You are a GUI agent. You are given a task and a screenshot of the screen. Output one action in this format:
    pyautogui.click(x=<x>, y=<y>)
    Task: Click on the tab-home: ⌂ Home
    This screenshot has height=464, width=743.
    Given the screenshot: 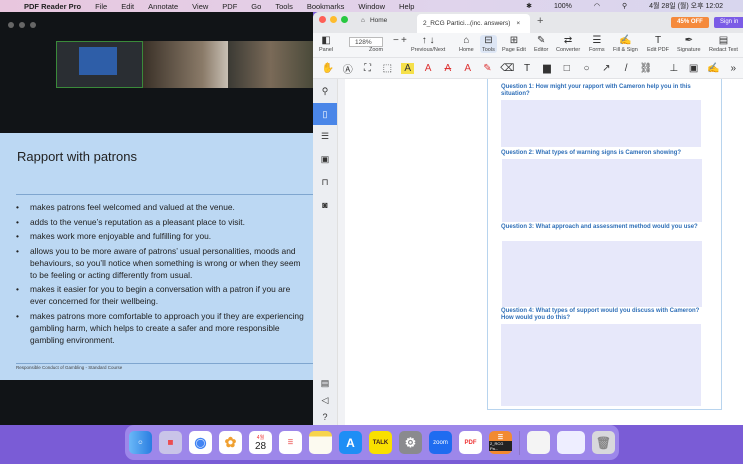 What is the action you would take?
    pyautogui.click(x=374, y=20)
    